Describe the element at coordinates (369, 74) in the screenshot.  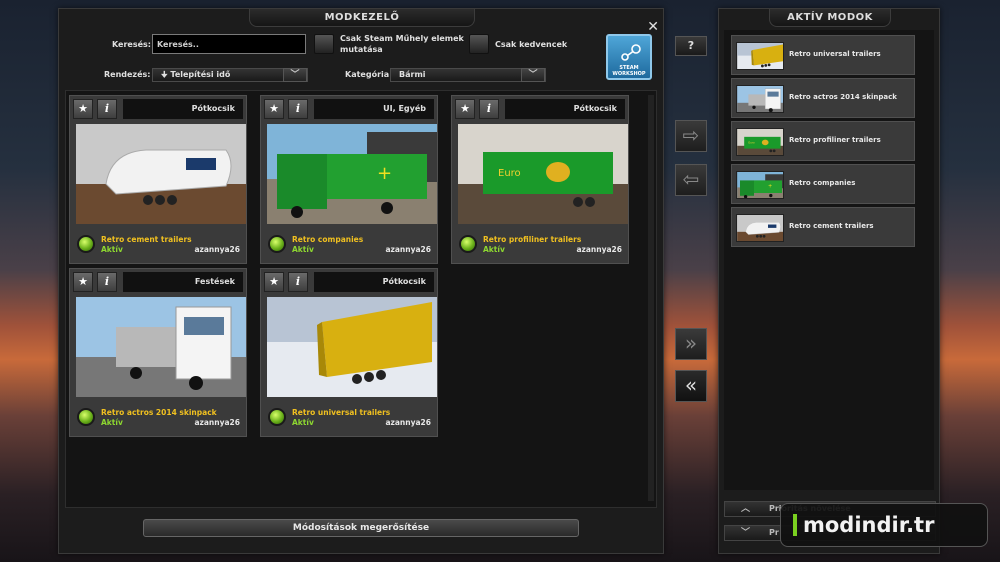
I see `category-label: Kategória:` at that location.